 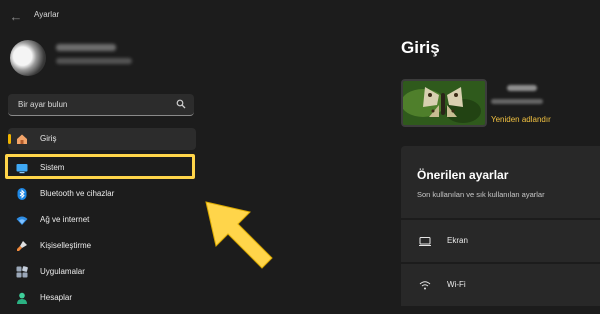 What do you see at coordinates (425, 241) in the screenshot?
I see `display-icon` at bounding box center [425, 241].